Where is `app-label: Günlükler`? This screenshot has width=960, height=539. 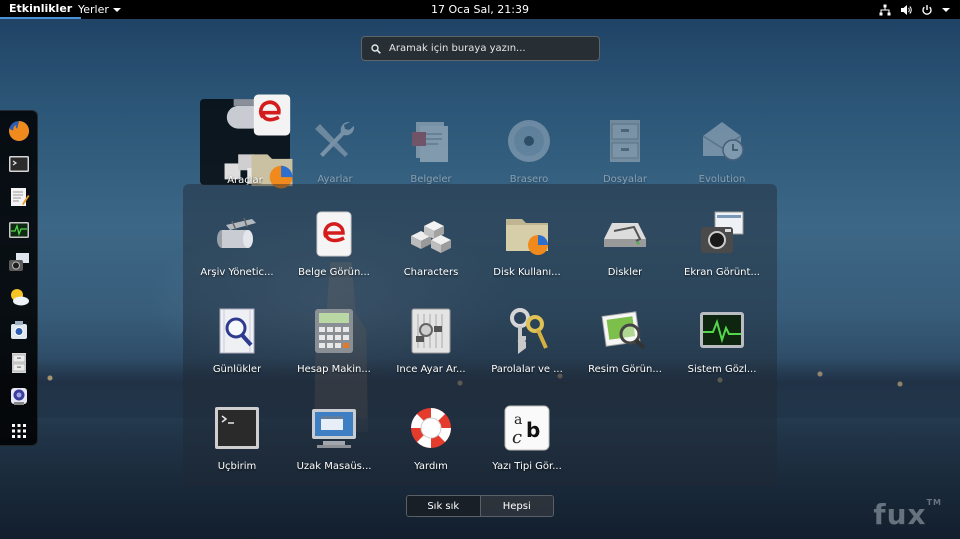
app-label: Günlükler is located at coordinates (237, 369).